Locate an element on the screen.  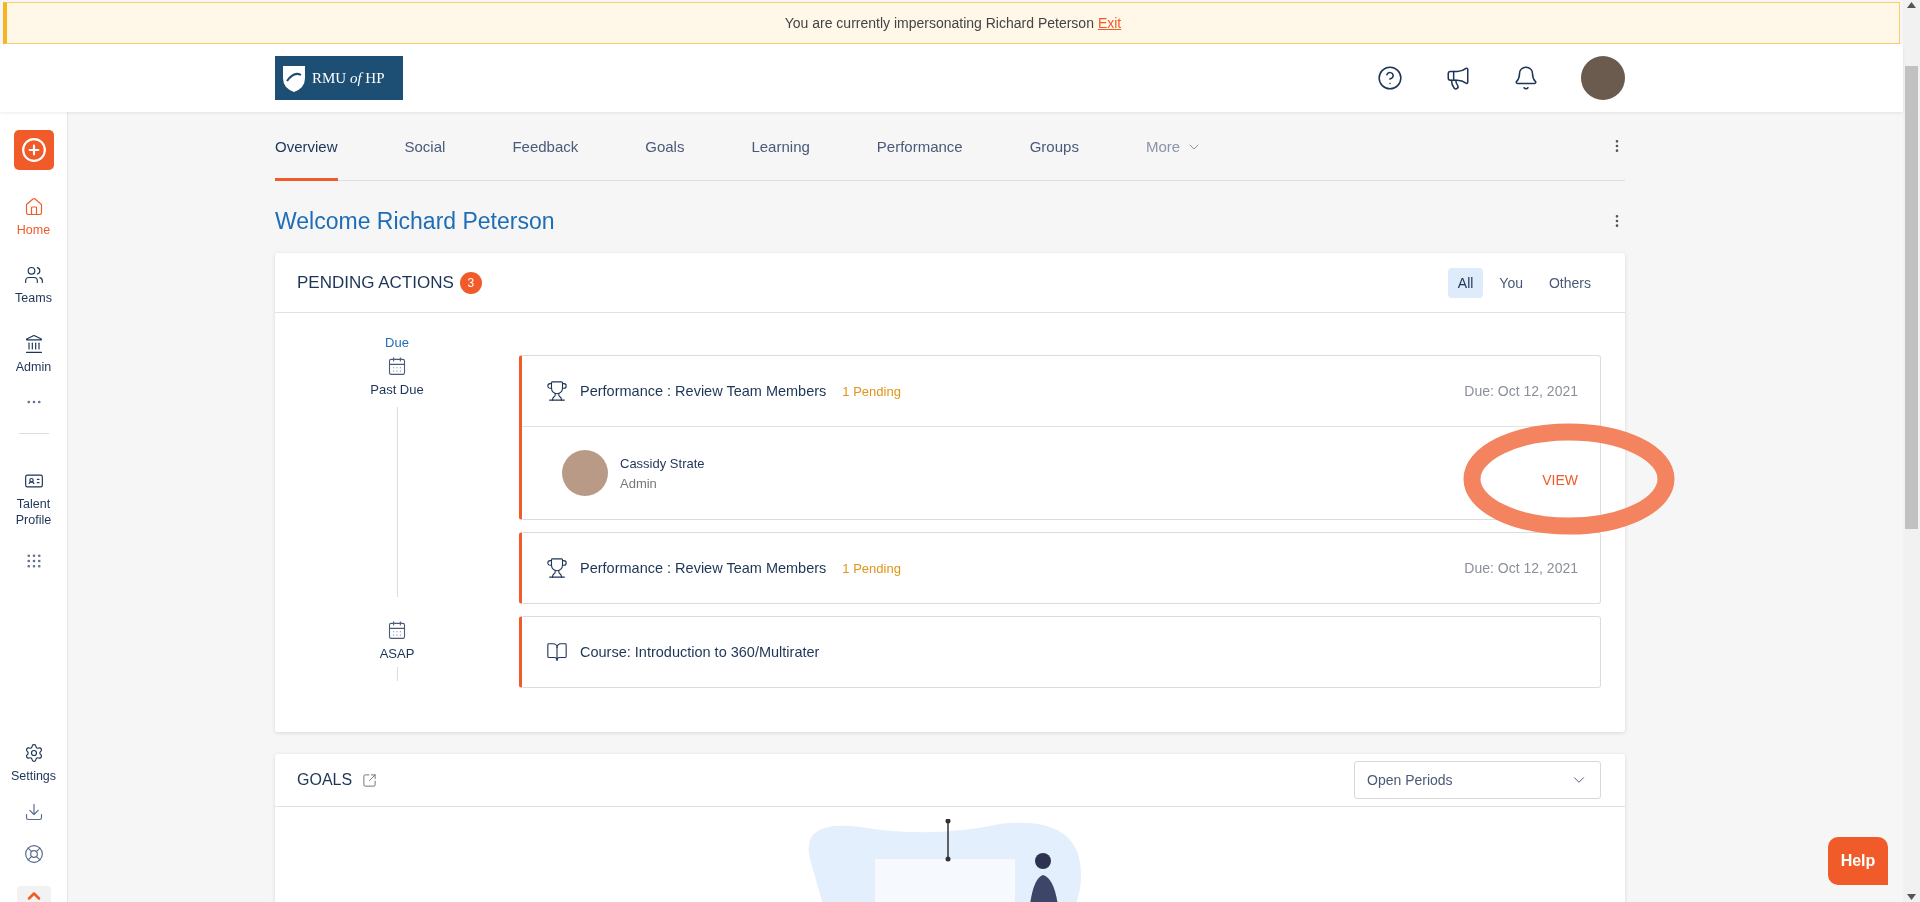
sidebar-nav-item: Admin is located at coordinates (33, 354).